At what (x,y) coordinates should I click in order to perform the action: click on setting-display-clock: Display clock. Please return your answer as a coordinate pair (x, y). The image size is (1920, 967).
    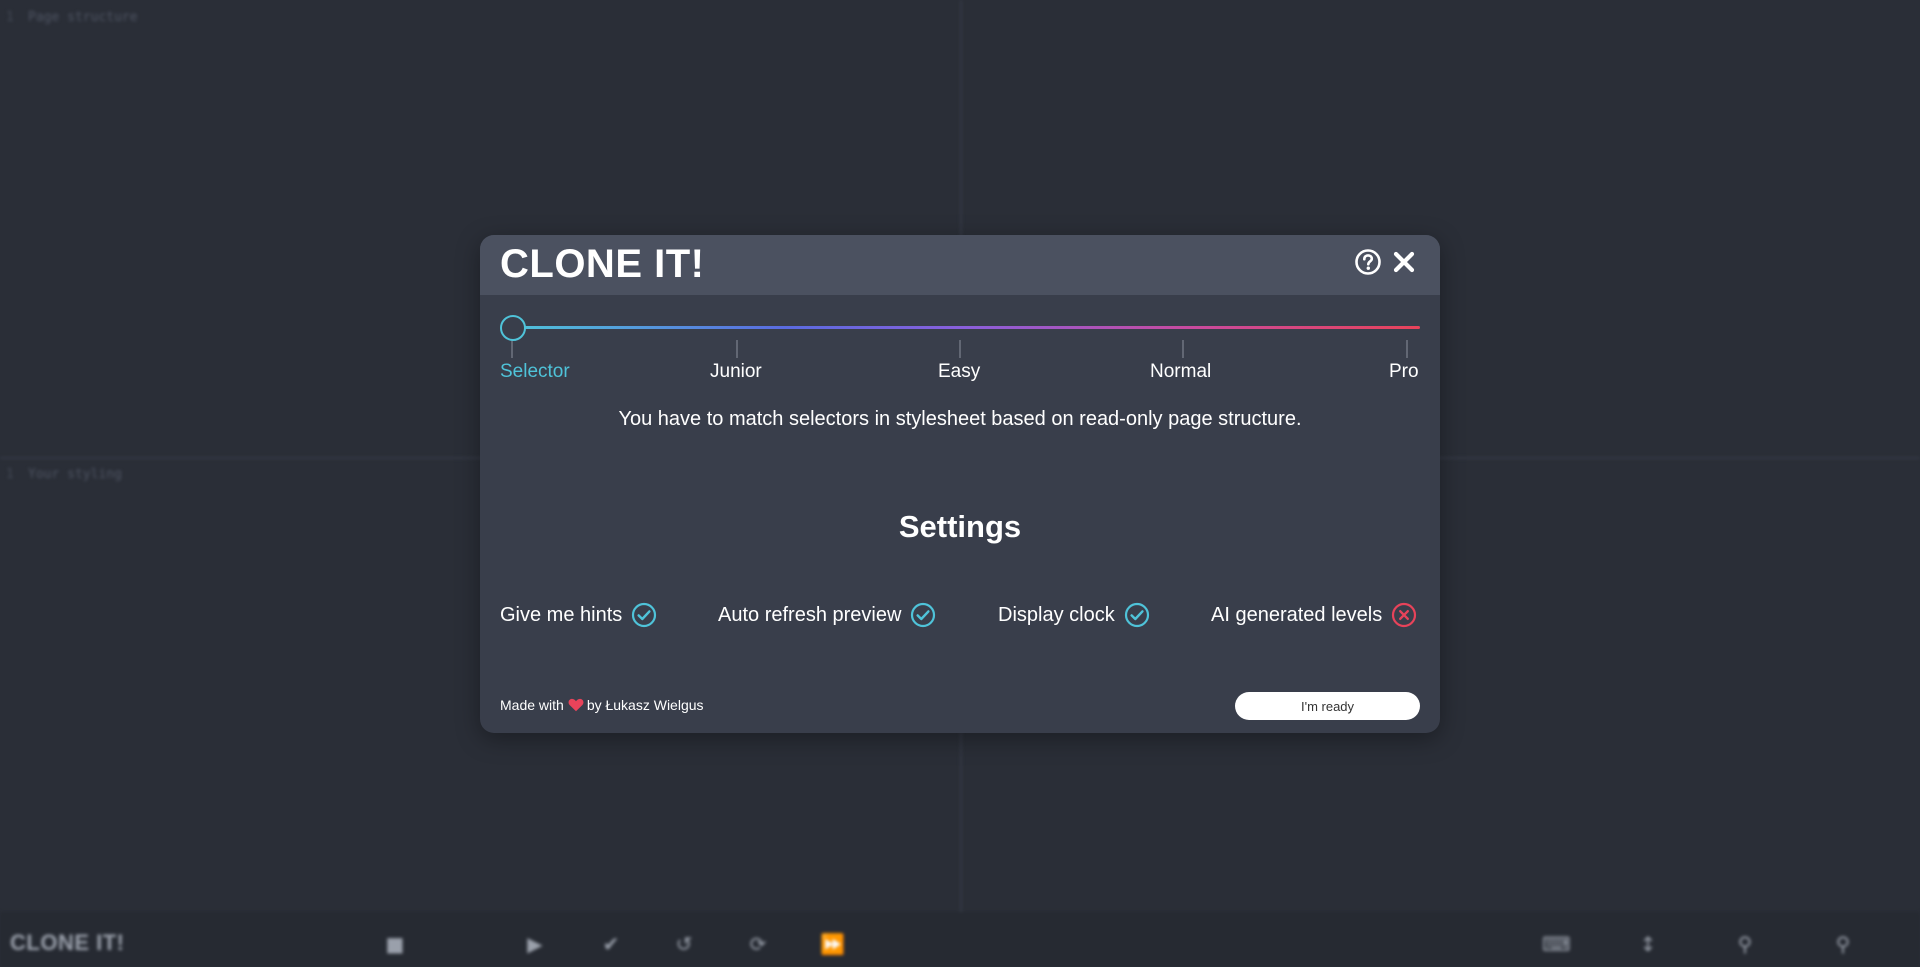
    Looking at the image, I should click on (1074, 615).